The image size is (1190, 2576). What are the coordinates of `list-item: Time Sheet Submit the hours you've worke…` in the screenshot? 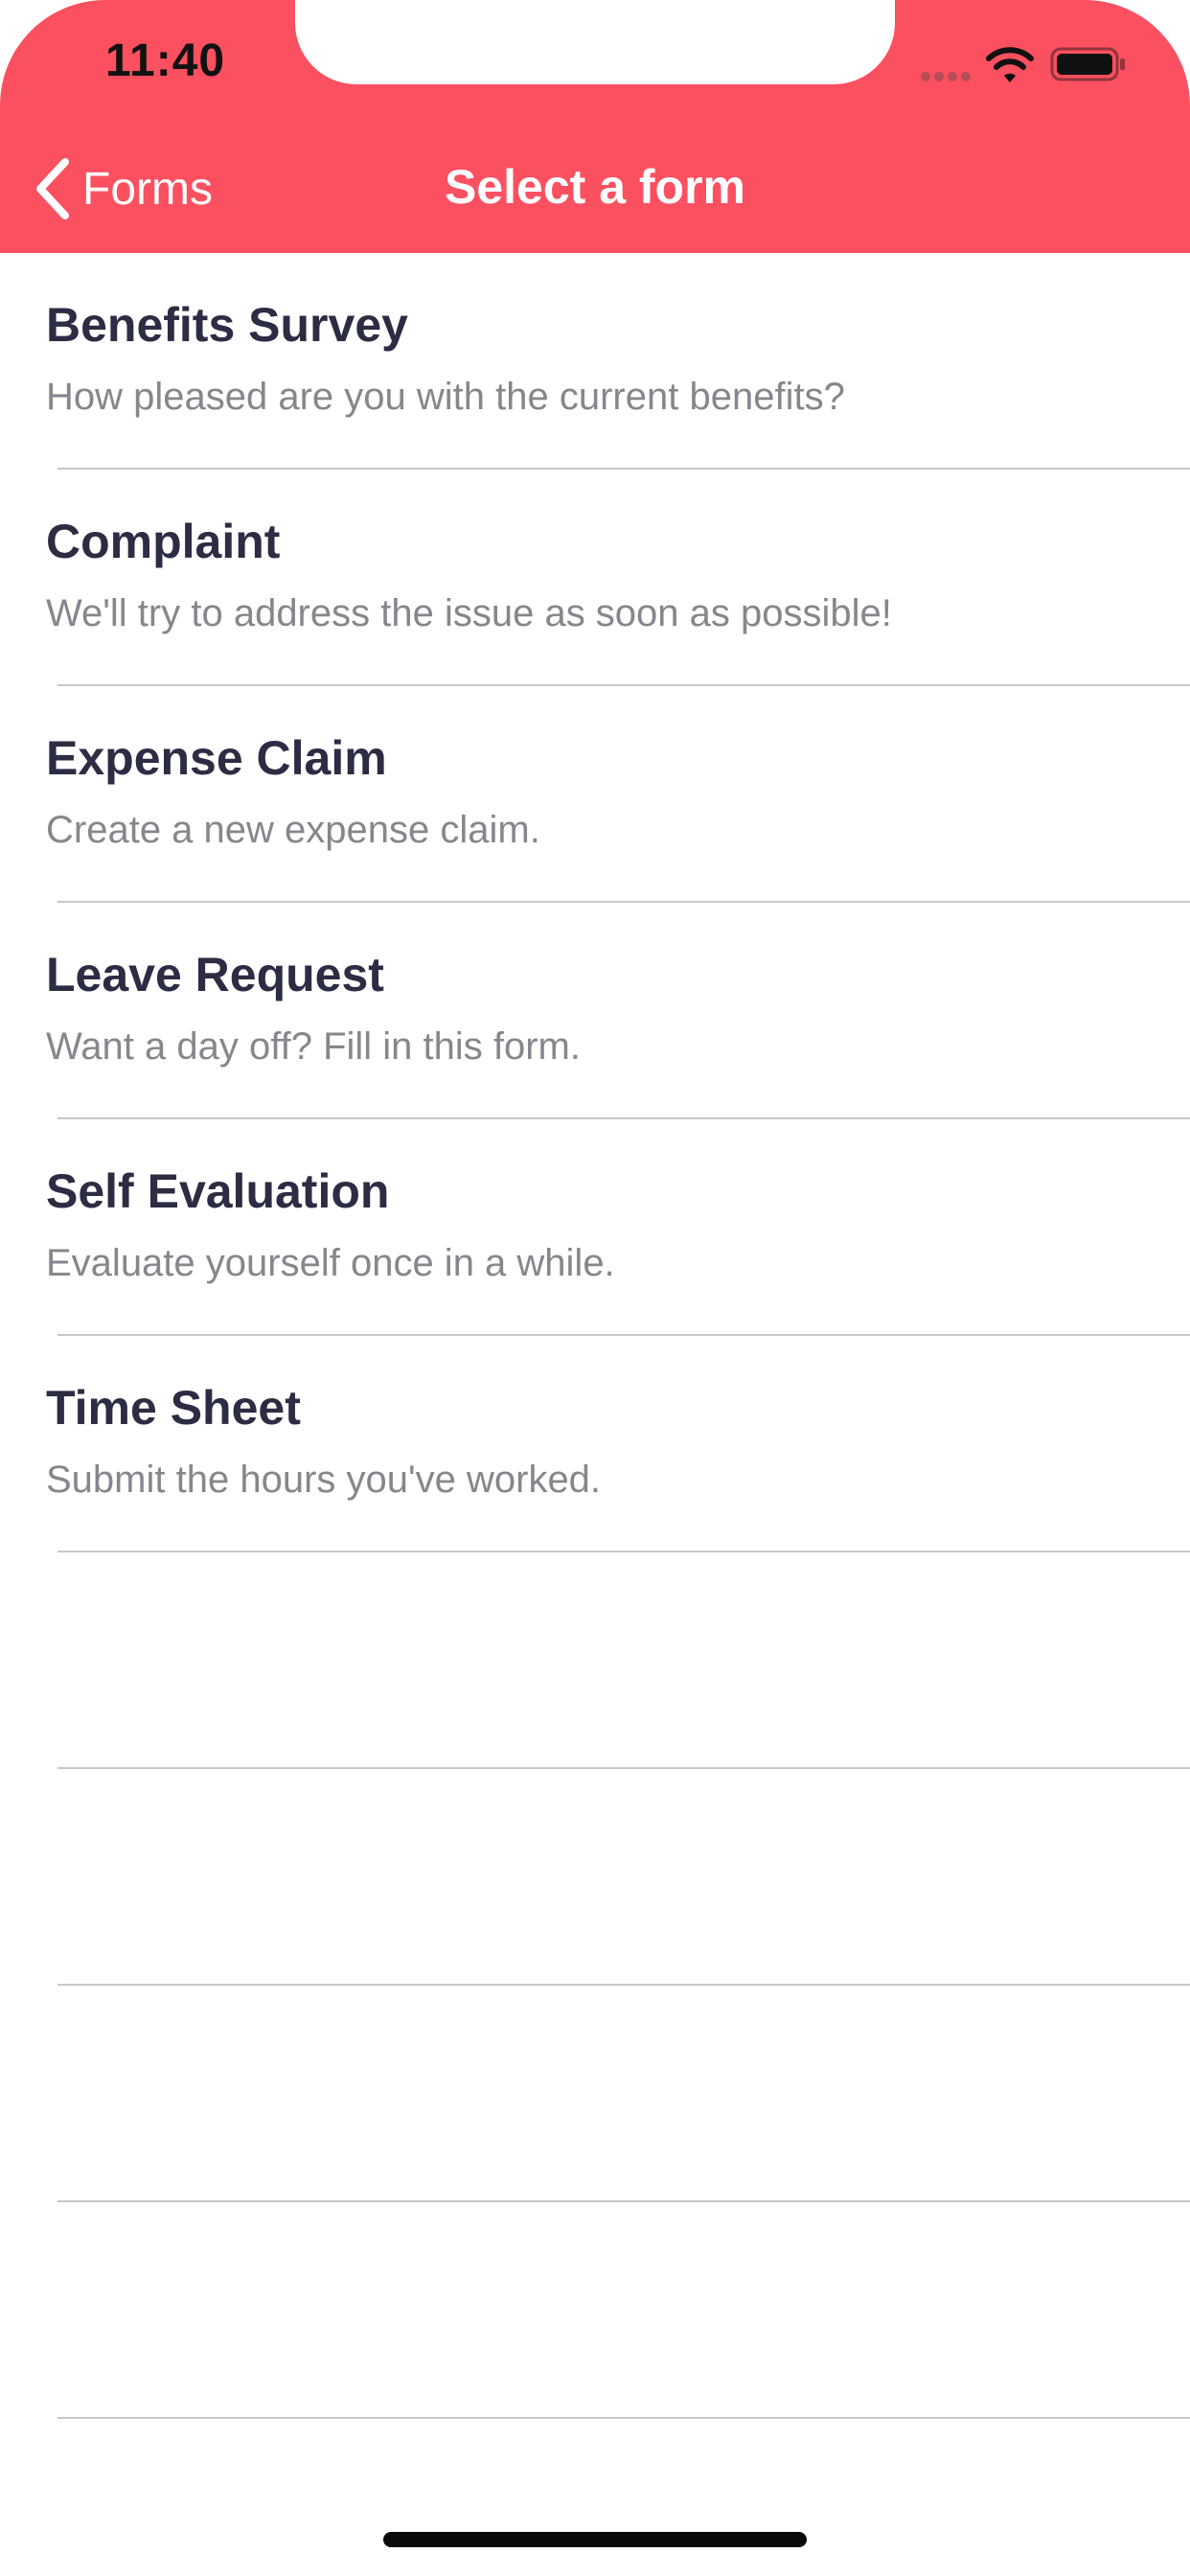 It's located at (618, 1444).